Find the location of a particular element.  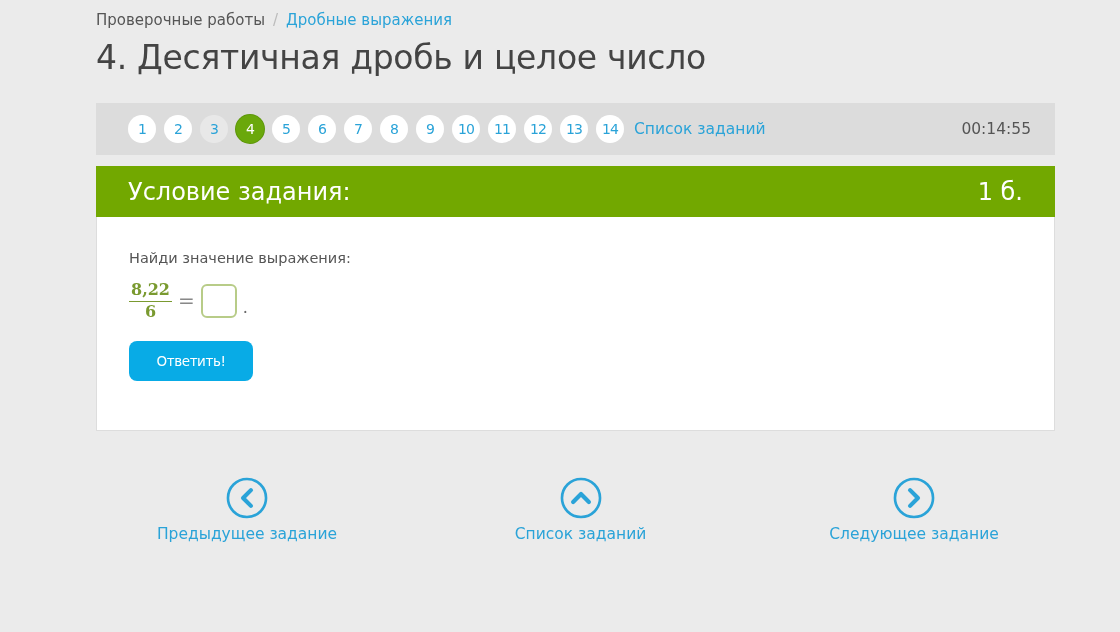

task-number-button: 7 is located at coordinates (358, 129).